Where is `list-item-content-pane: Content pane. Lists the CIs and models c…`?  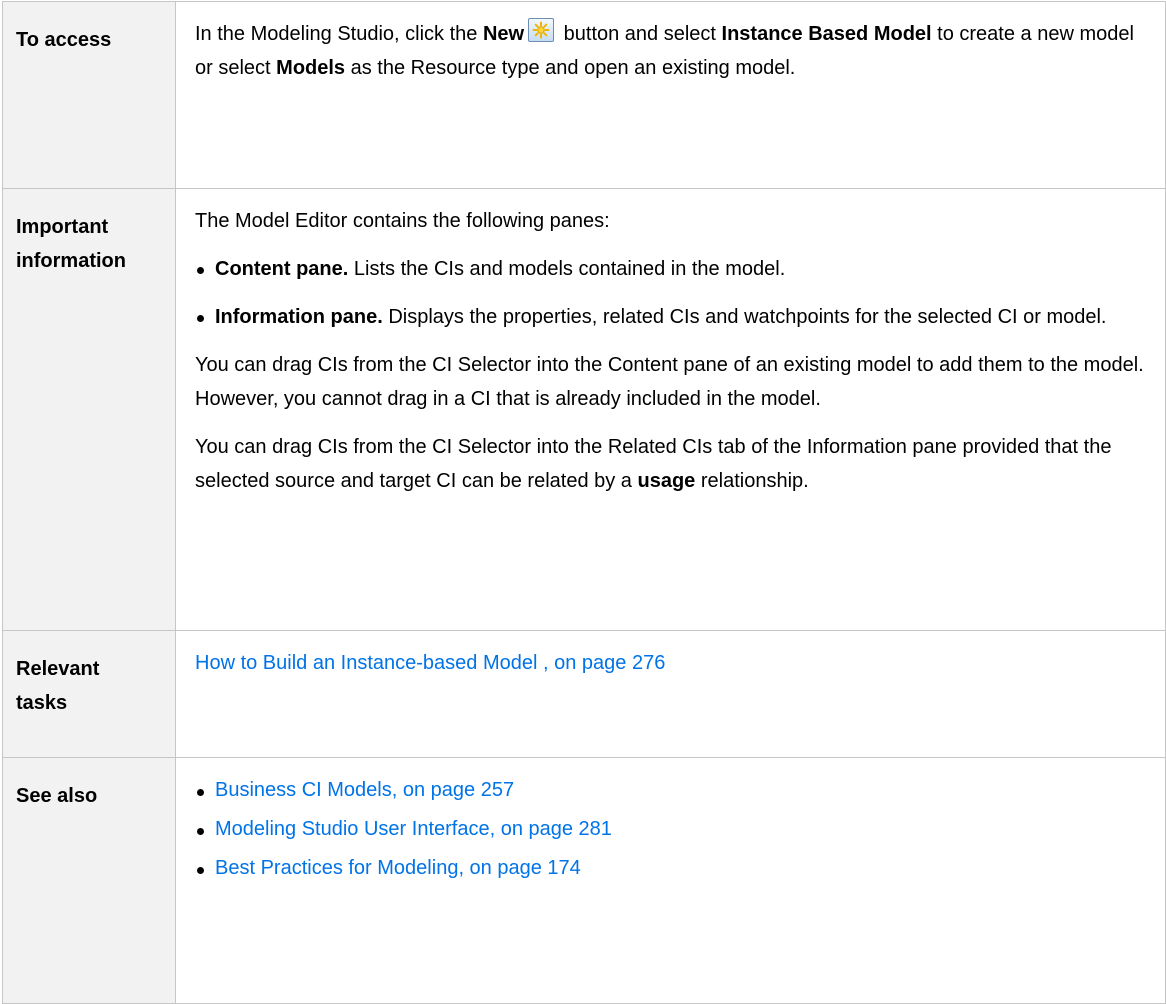 list-item-content-pane: Content pane. Lists the CIs and models c… is located at coordinates (676, 269).